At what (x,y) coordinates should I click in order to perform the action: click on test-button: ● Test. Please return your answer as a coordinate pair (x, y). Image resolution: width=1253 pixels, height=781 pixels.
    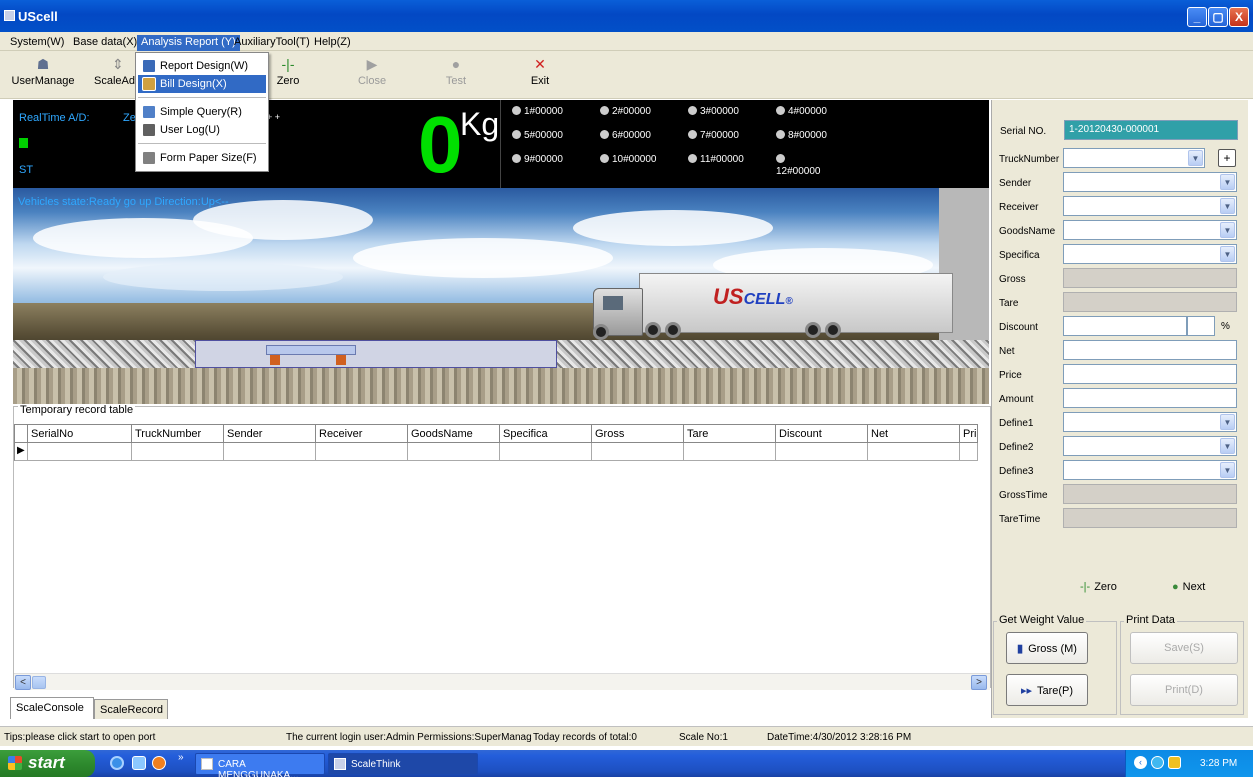
    Looking at the image, I should click on (456, 71).